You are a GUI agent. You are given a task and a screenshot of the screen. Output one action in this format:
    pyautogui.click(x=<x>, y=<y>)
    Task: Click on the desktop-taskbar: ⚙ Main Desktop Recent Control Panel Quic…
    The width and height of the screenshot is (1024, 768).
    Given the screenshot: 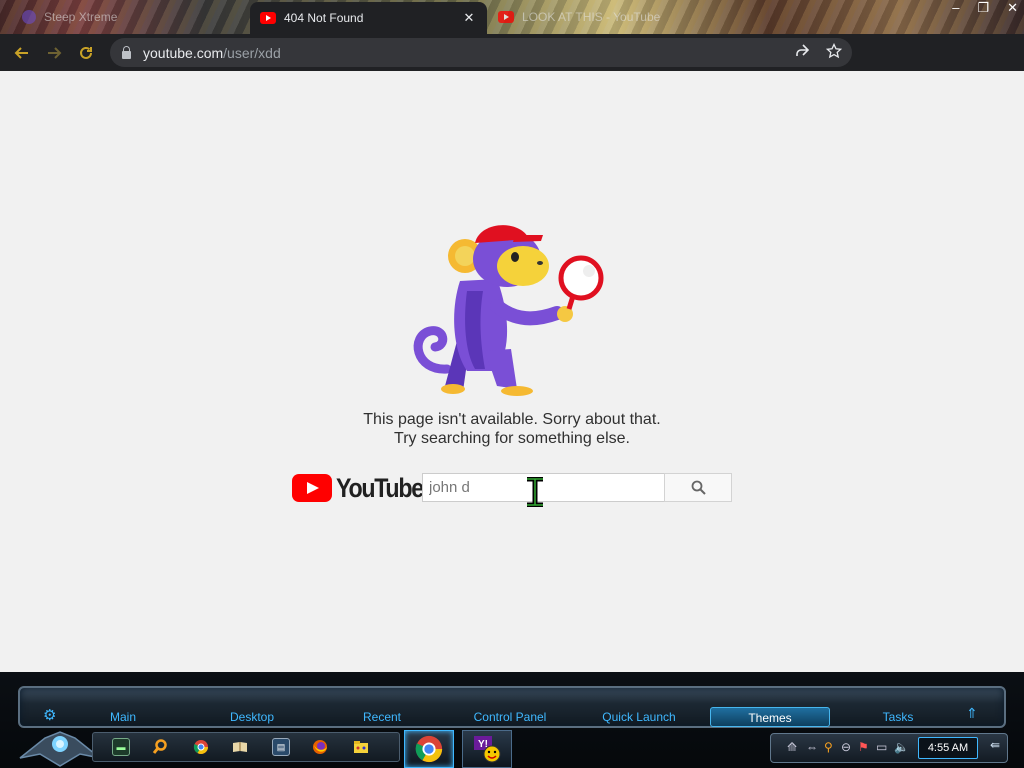 What is the action you would take?
    pyautogui.click(x=512, y=720)
    